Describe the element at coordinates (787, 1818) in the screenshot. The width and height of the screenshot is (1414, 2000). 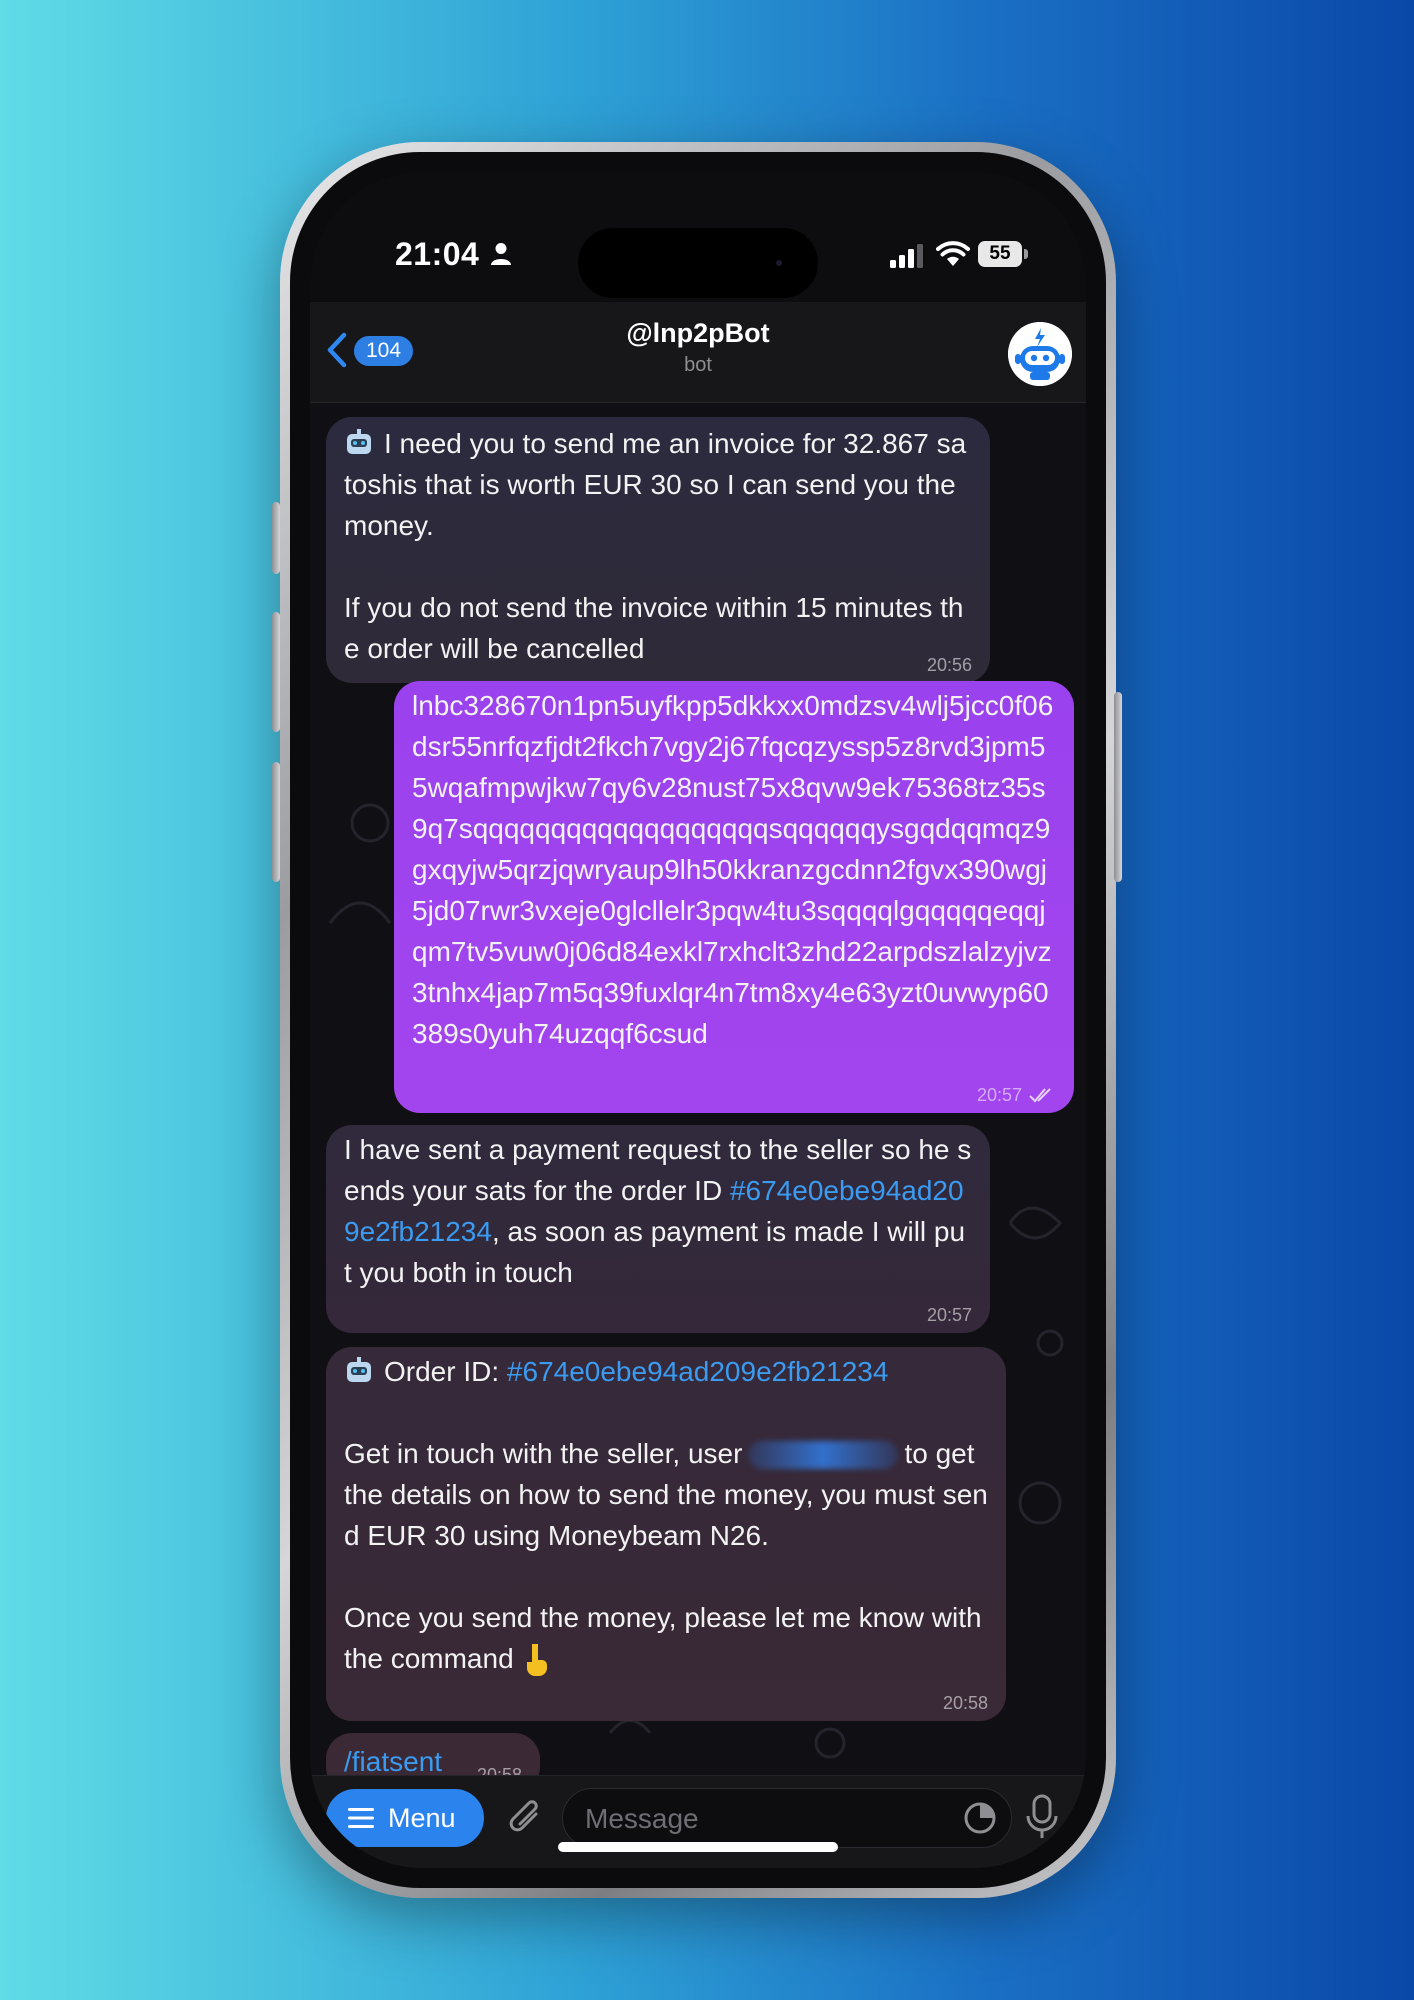
I see `message-input: Message` at that location.